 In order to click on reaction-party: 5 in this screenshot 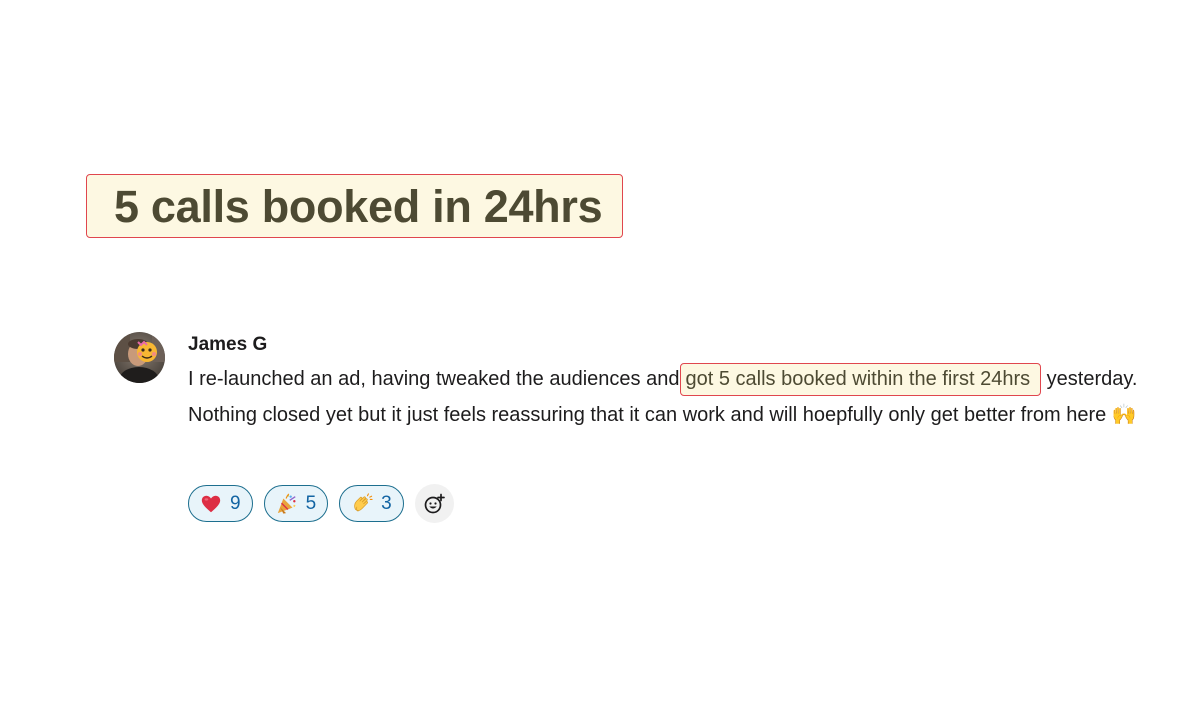, I will do `click(296, 503)`.